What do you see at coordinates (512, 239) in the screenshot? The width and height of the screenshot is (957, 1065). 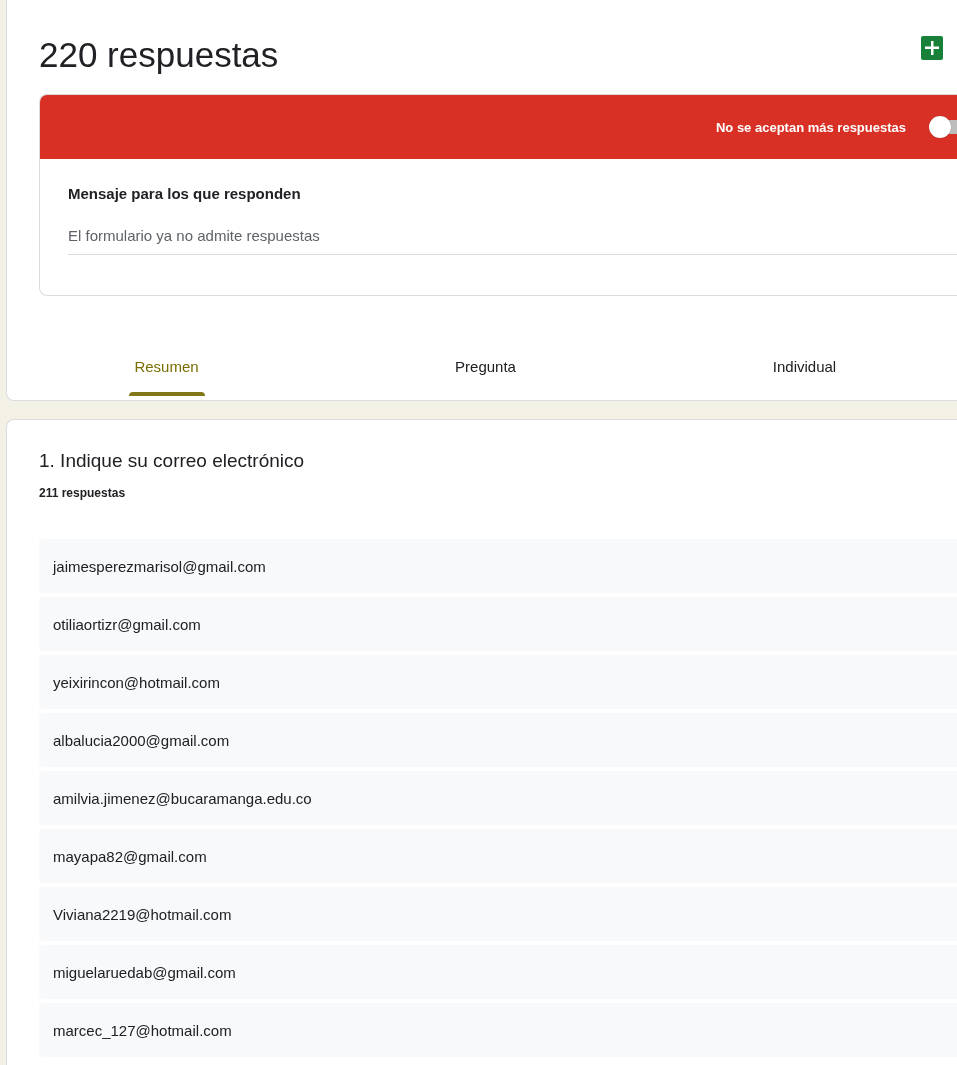 I see `message-field: El formulario ya no admite respuestas` at bounding box center [512, 239].